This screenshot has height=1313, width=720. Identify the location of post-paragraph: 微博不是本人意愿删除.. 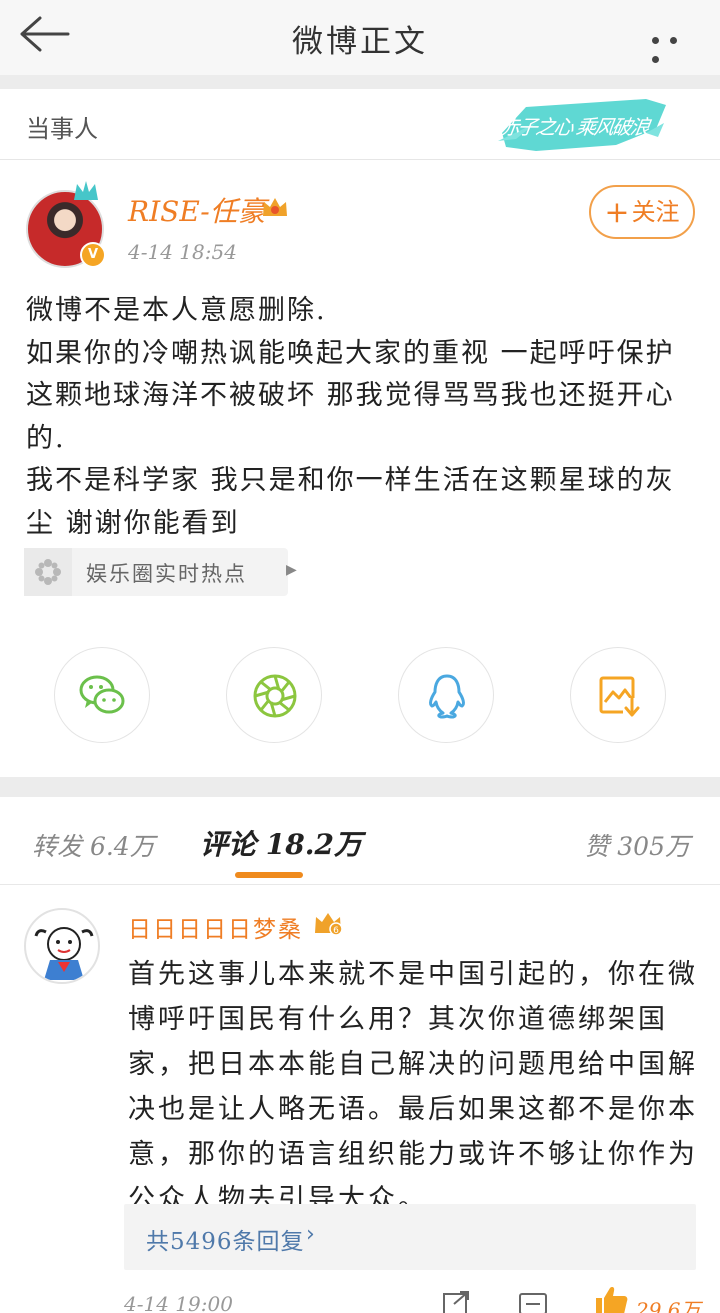
(176, 310).